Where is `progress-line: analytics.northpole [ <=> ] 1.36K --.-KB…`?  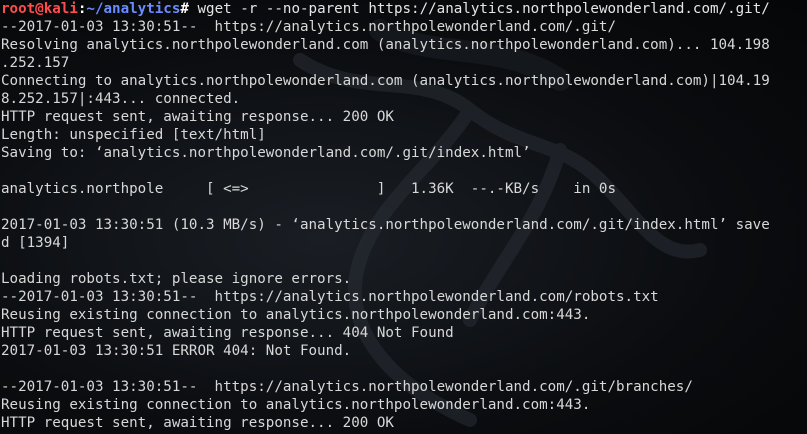 progress-line: analytics.northpole [ <=> ] 1.36K --.-KB… is located at coordinates (308, 189).